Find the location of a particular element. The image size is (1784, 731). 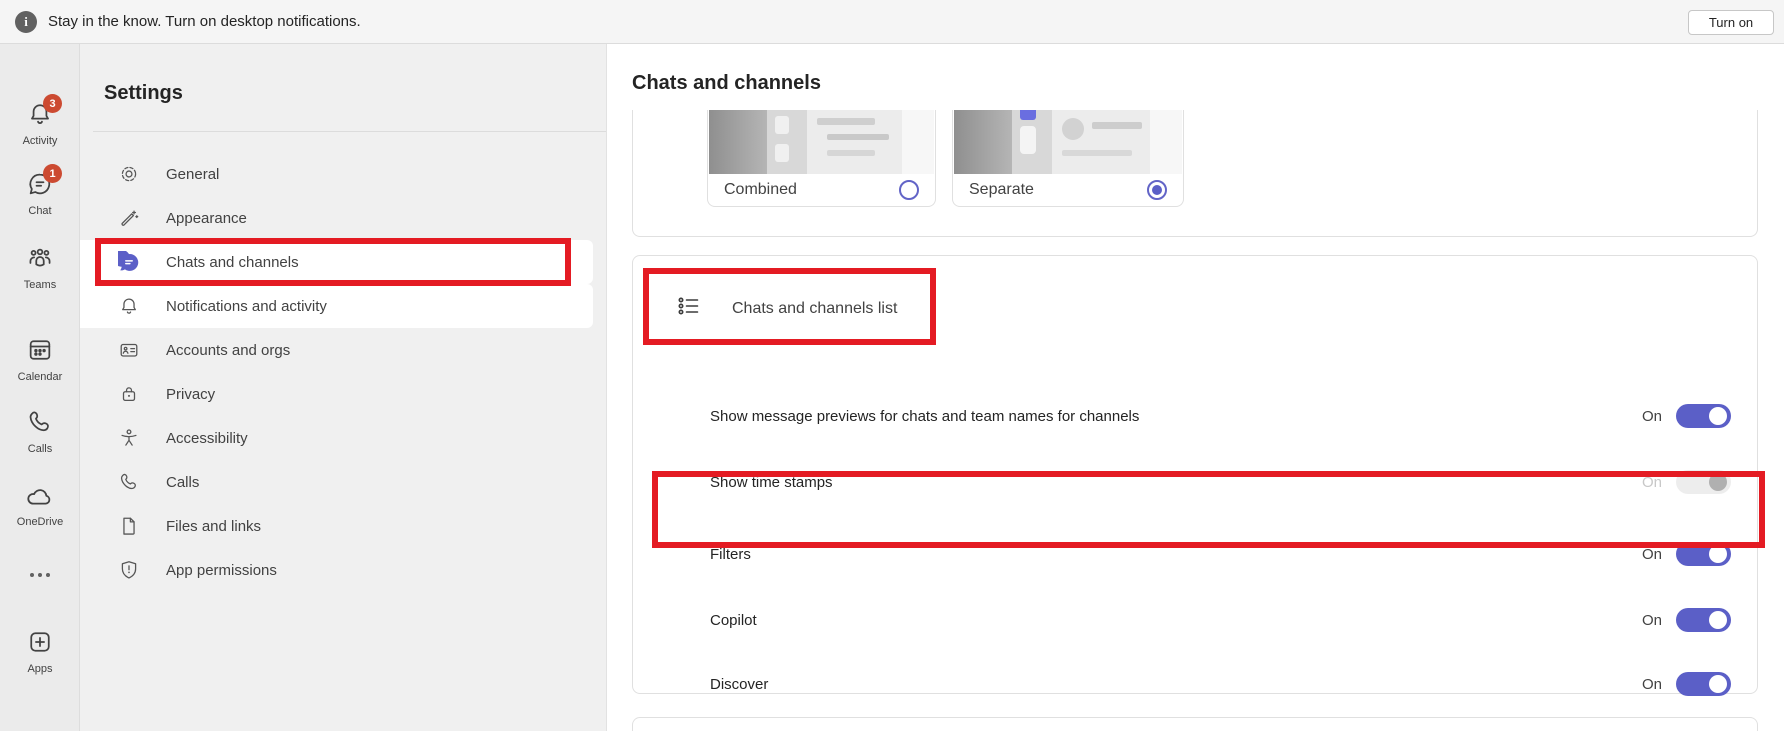

option-tile-combined: Combined is located at coordinates (821, 158).